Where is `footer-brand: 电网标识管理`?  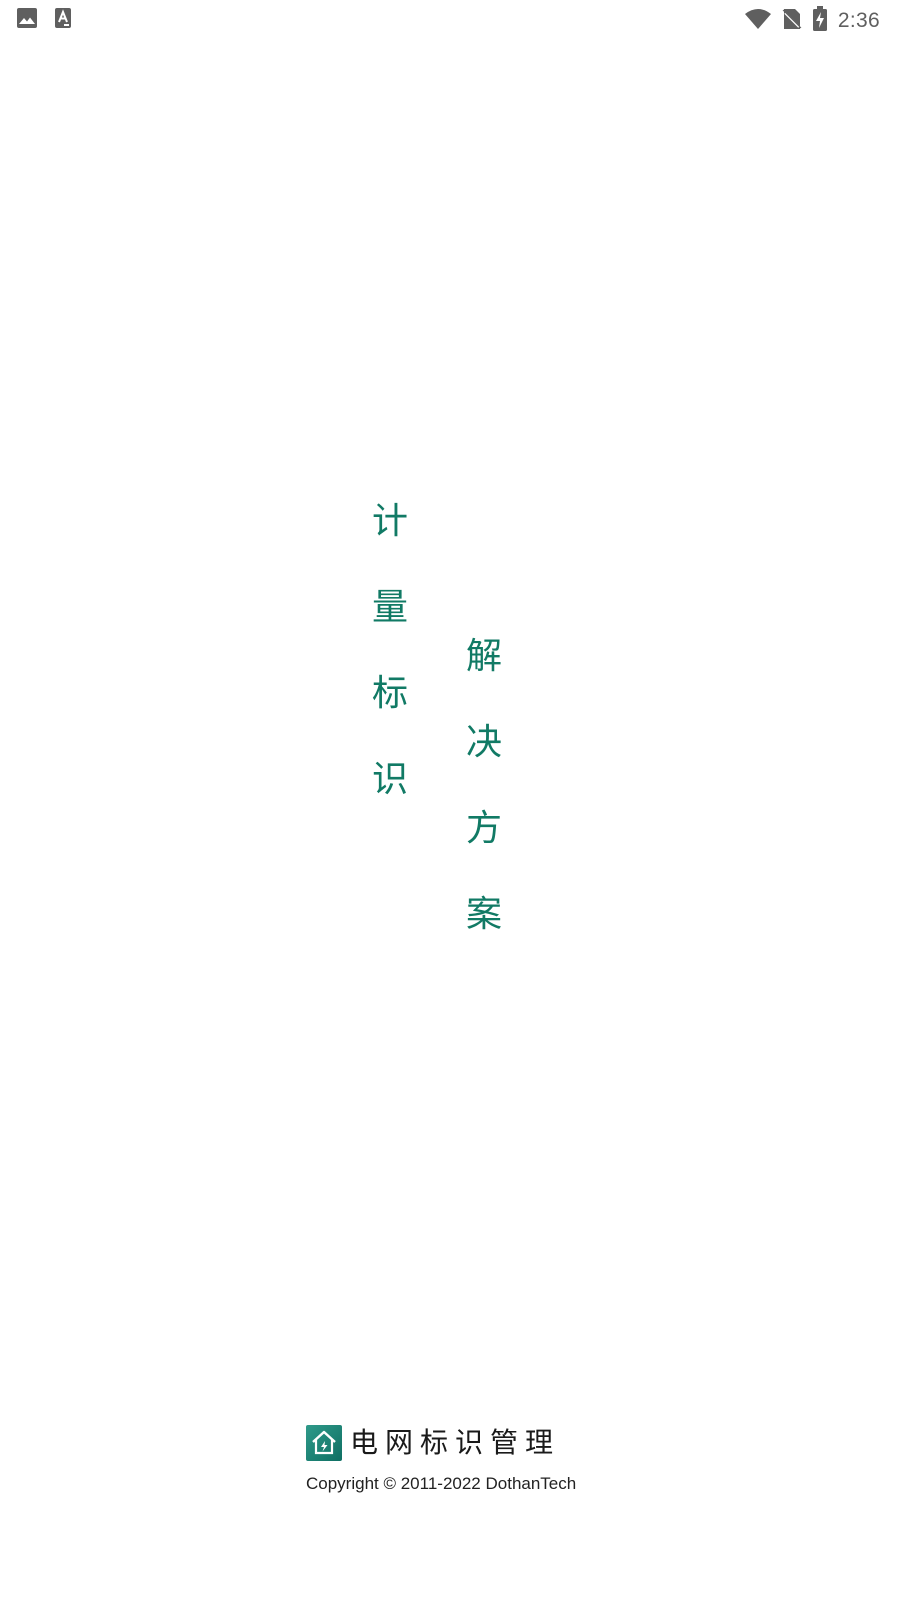
footer-brand: 电网标识管理 is located at coordinates (433, 1443).